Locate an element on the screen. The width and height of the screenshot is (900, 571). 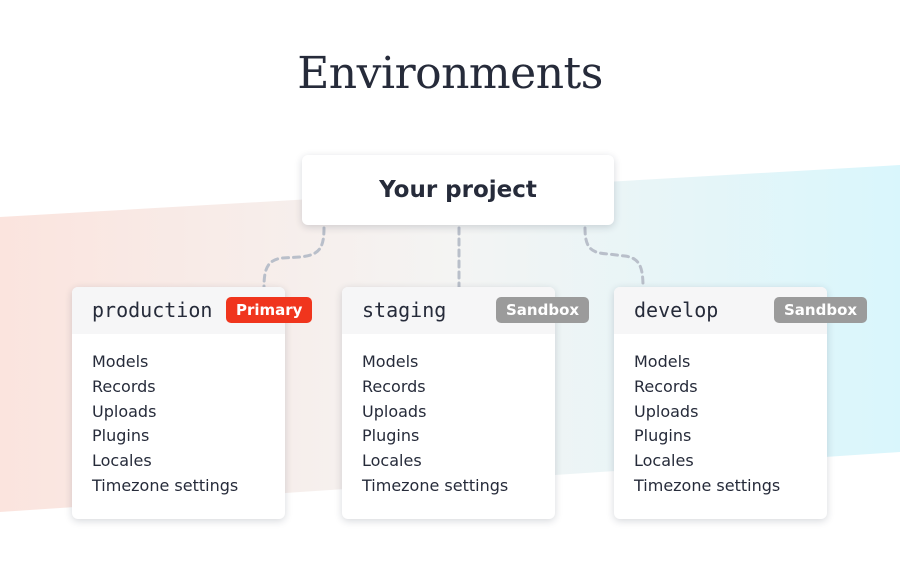
environment-name: staging is located at coordinates (404, 310).